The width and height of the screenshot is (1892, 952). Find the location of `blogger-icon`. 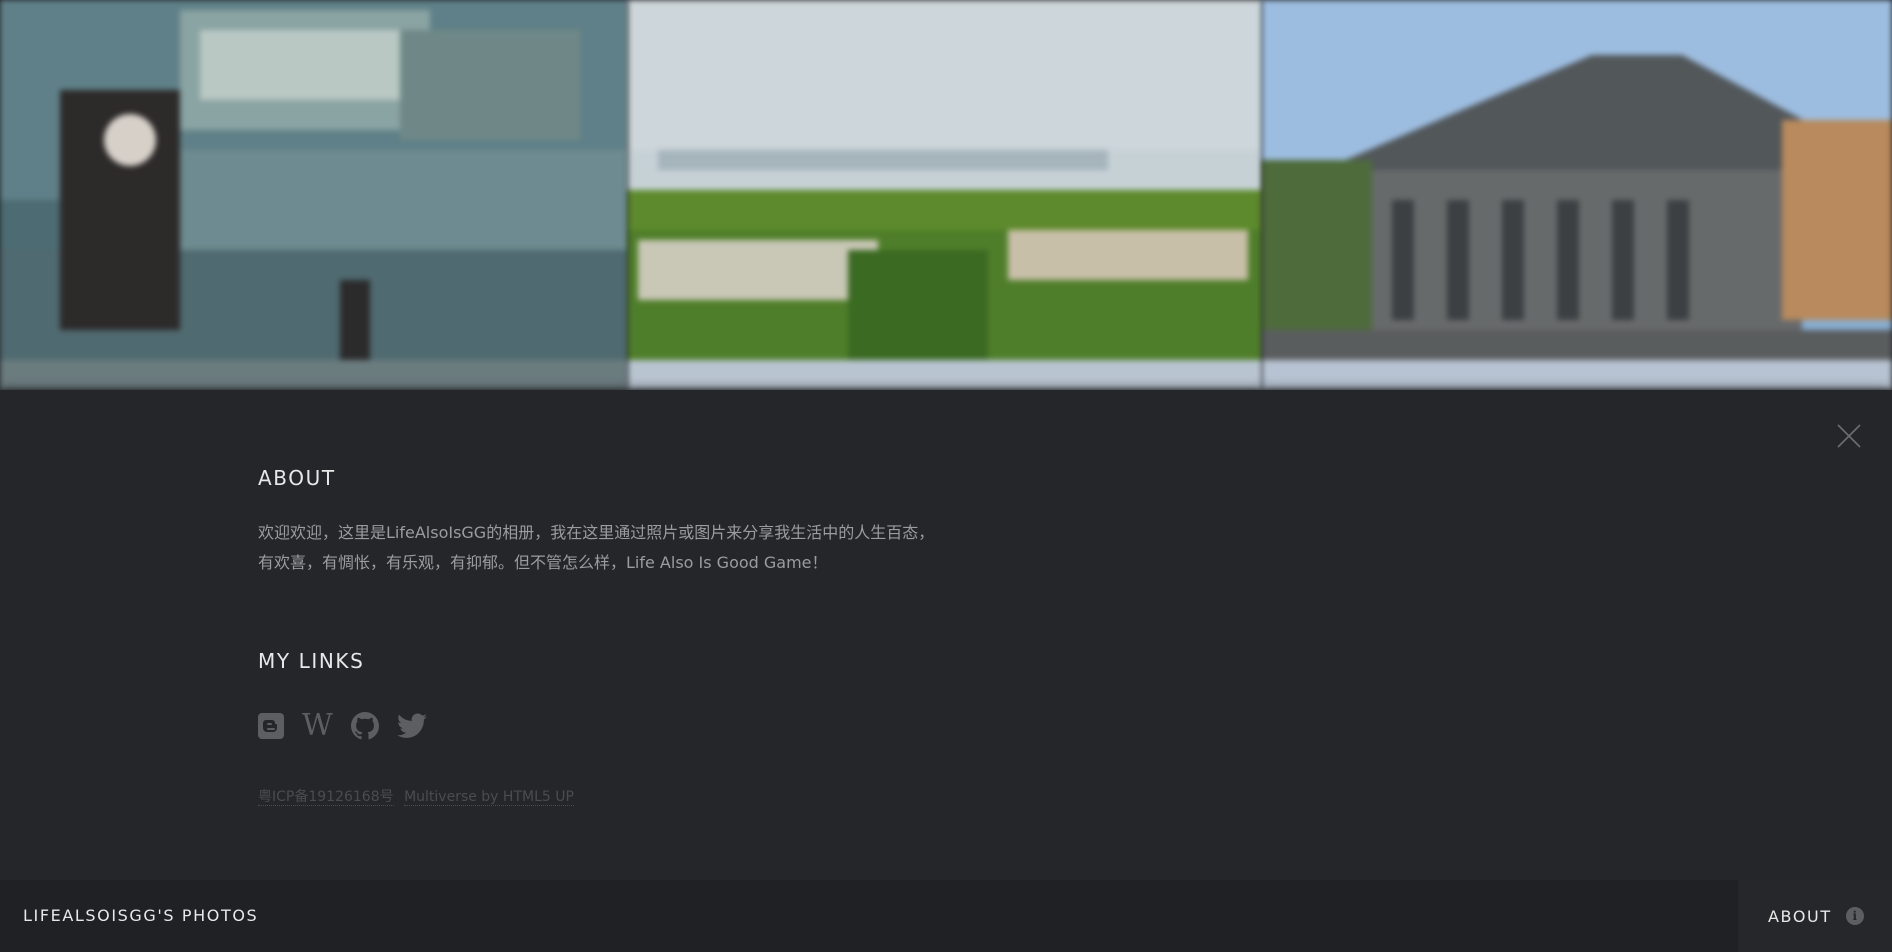

blogger-icon is located at coordinates (271, 726).